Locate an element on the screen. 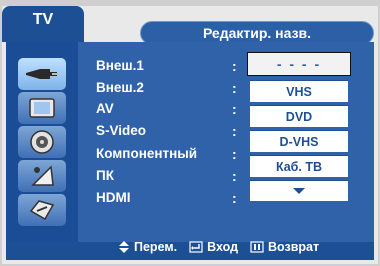 Image resolution: width=380 pixels, height=266 pixels. source-item-hdmi: HDMI is located at coordinates (113, 197).